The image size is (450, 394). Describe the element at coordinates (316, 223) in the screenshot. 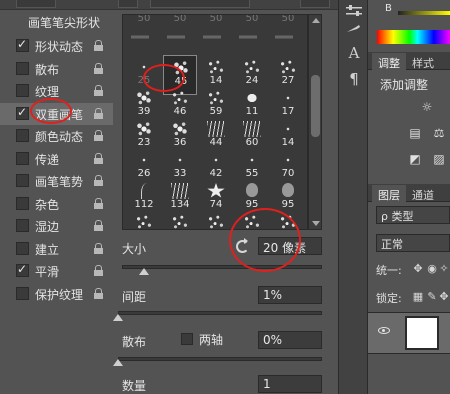

I see `scroll-down-icon` at that location.